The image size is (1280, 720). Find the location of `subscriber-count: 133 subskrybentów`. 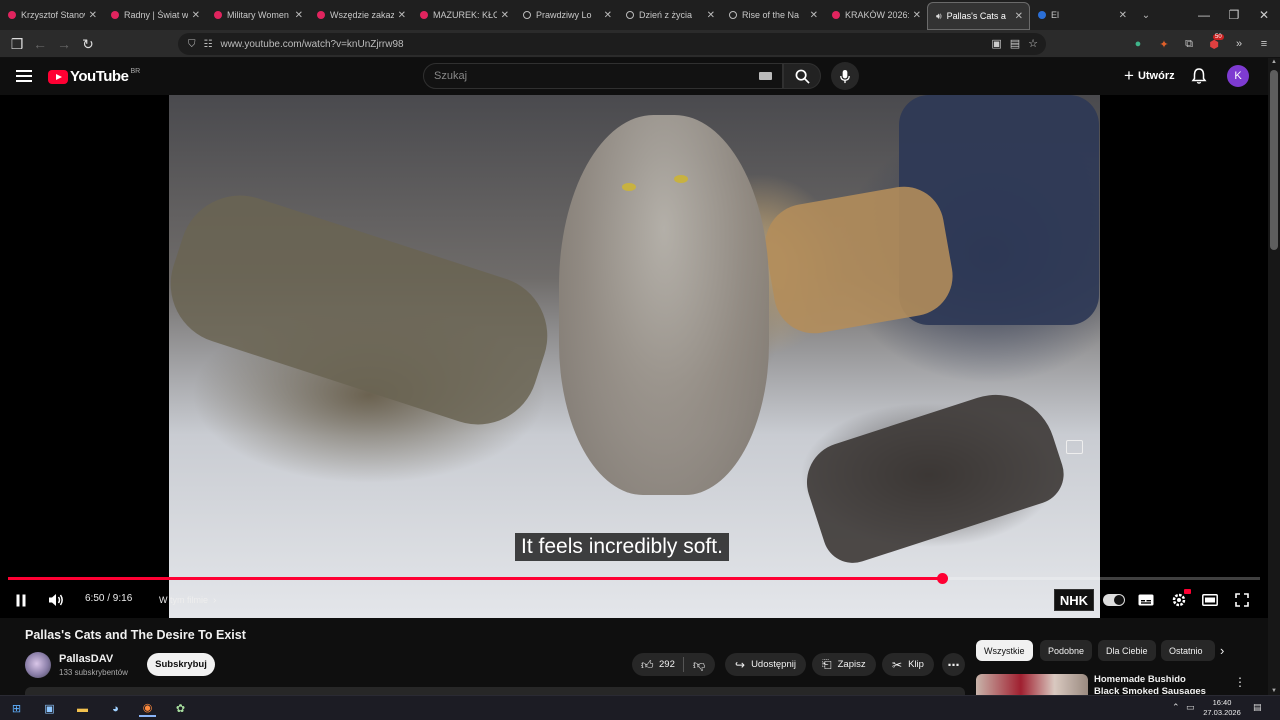

subscriber-count: 133 subskrybentów is located at coordinates (93, 672).